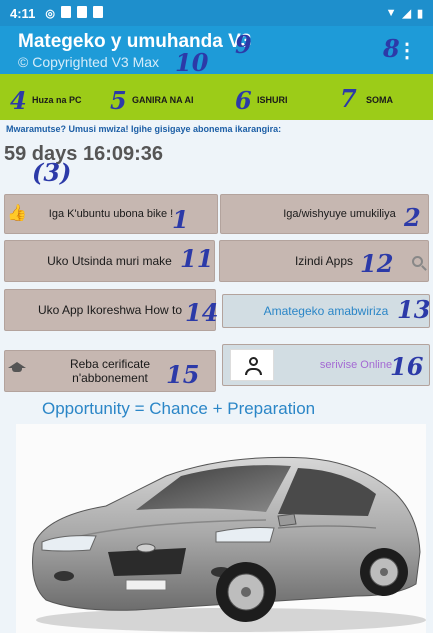 This screenshot has height=633, width=433. I want to click on annotation-12: 12, so click(377, 263).